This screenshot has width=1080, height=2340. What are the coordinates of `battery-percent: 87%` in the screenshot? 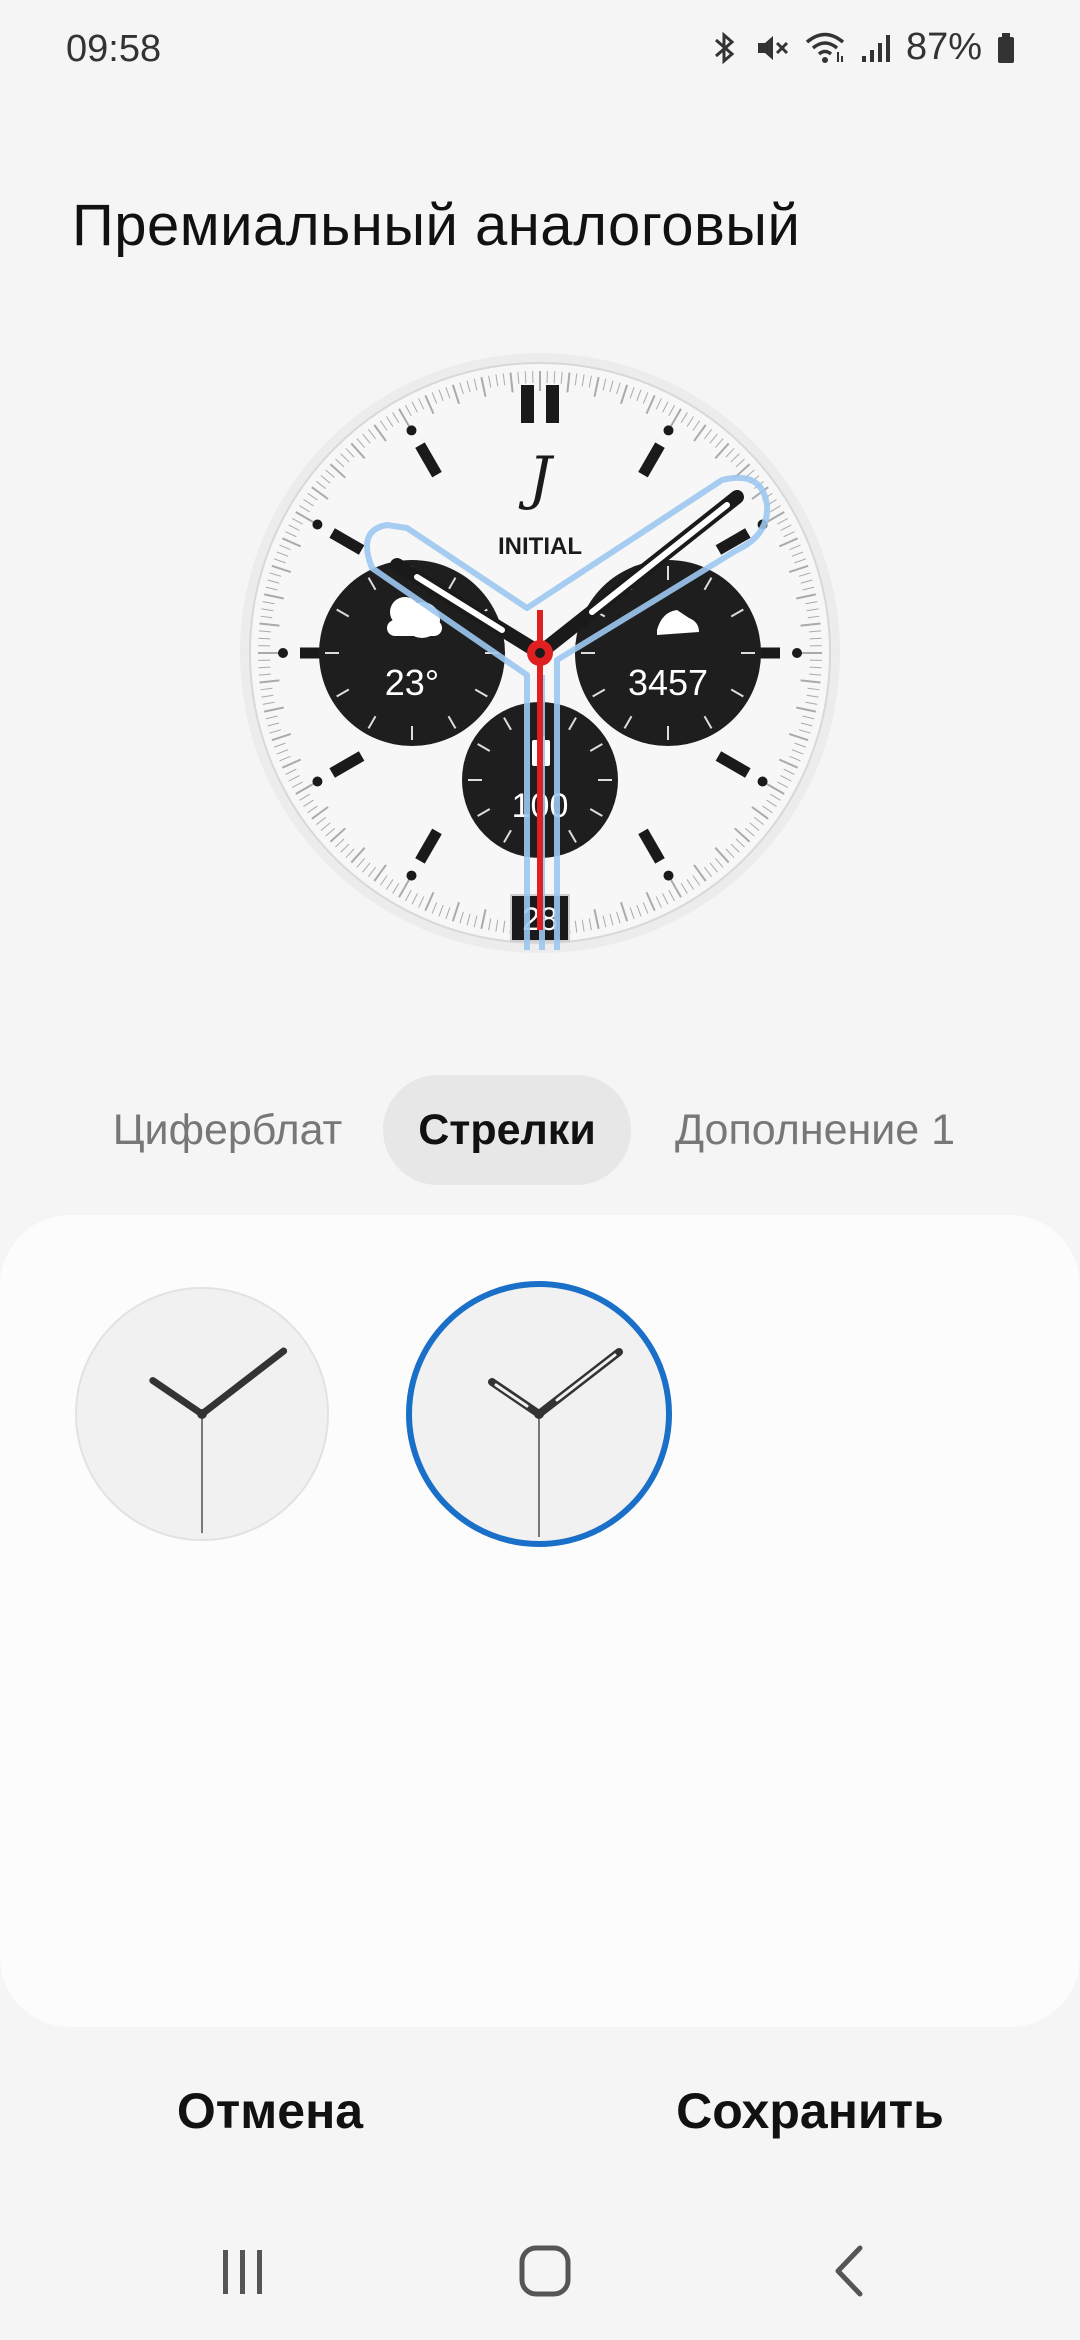 It's located at (943, 47).